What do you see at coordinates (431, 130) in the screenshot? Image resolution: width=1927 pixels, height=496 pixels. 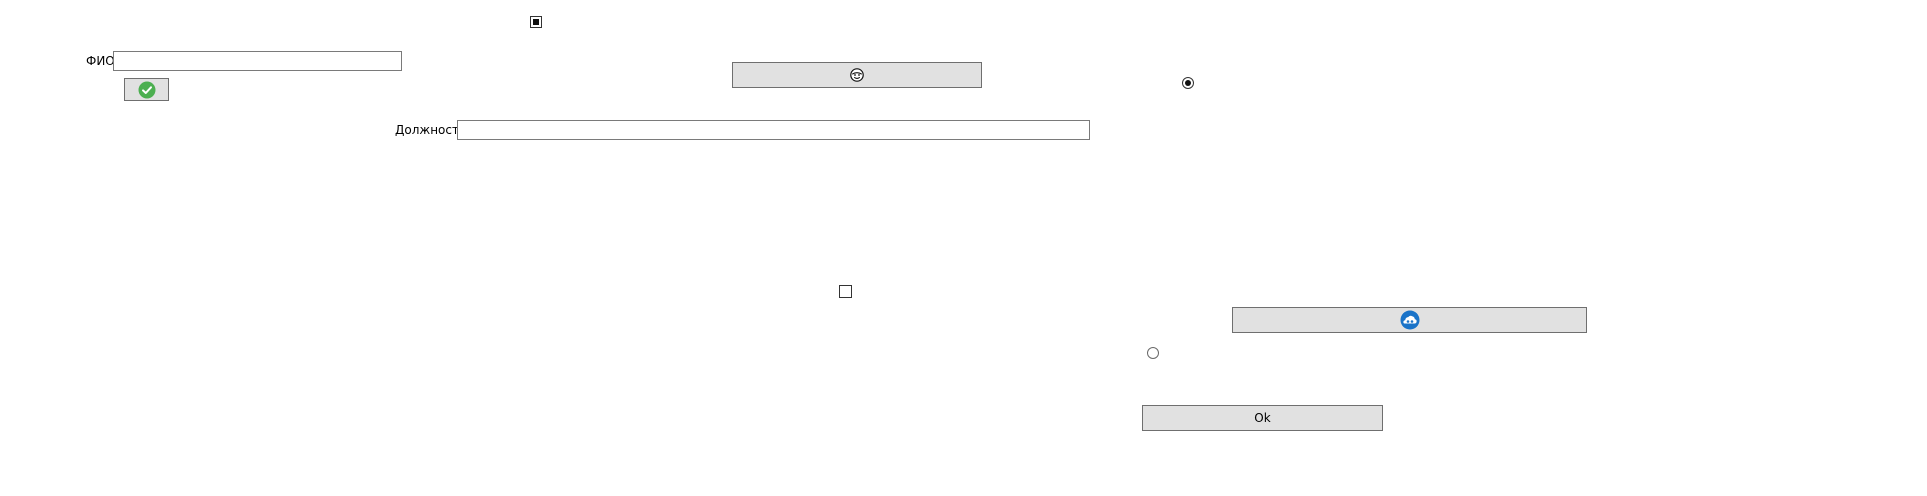 I see `position-label: Должность` at bounding box center [431, 130].